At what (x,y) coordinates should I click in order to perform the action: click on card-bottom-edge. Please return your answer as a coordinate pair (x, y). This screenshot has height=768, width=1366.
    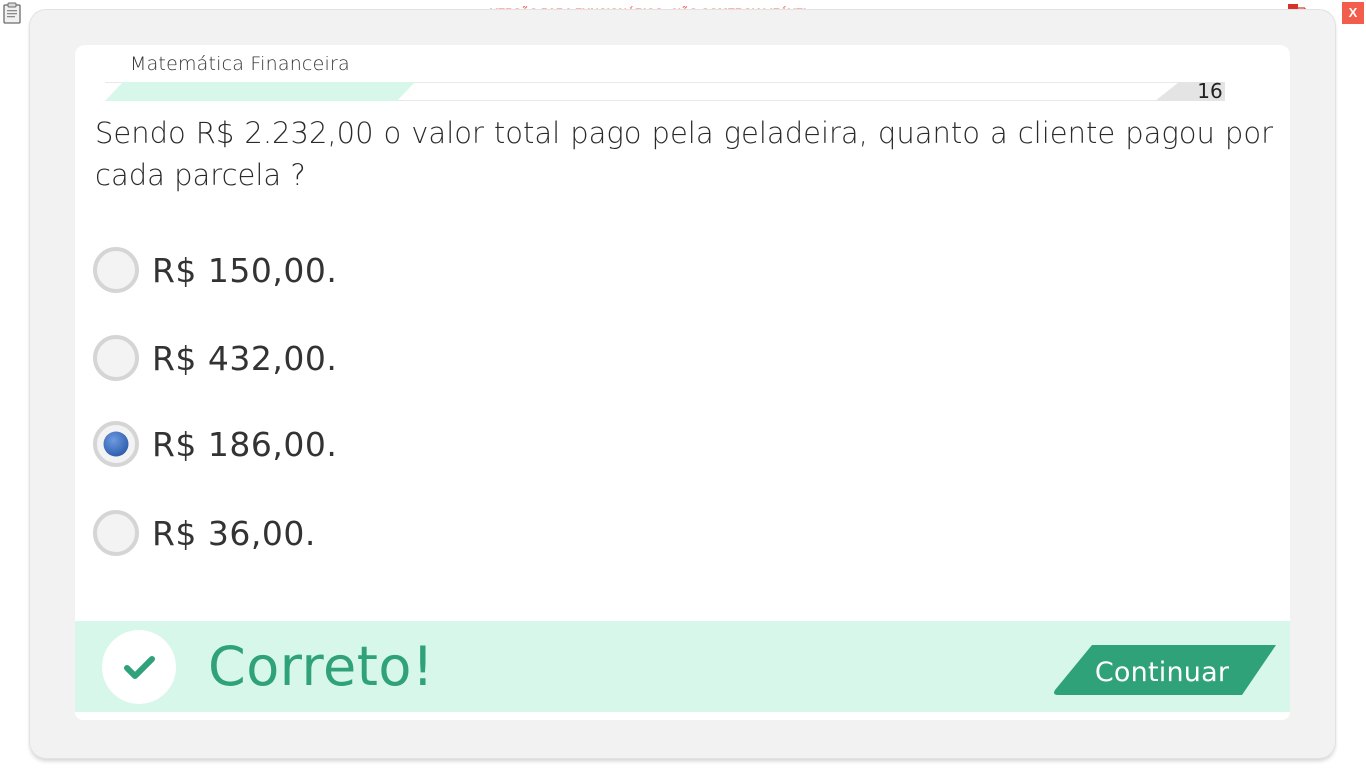
    Looking at the image, I should click on (682, 716).